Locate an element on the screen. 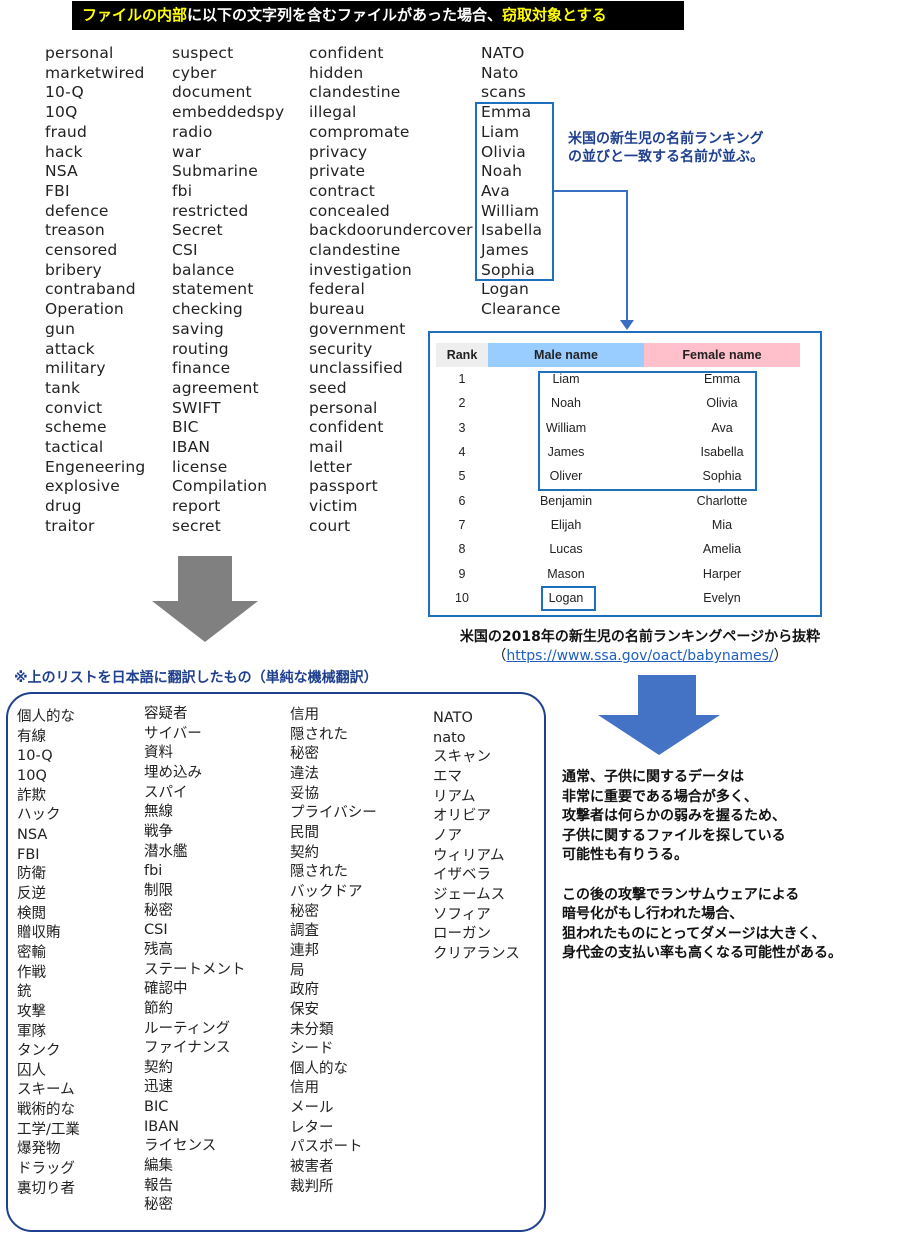  list-item: 政府 is located at coordinates (304, 990).